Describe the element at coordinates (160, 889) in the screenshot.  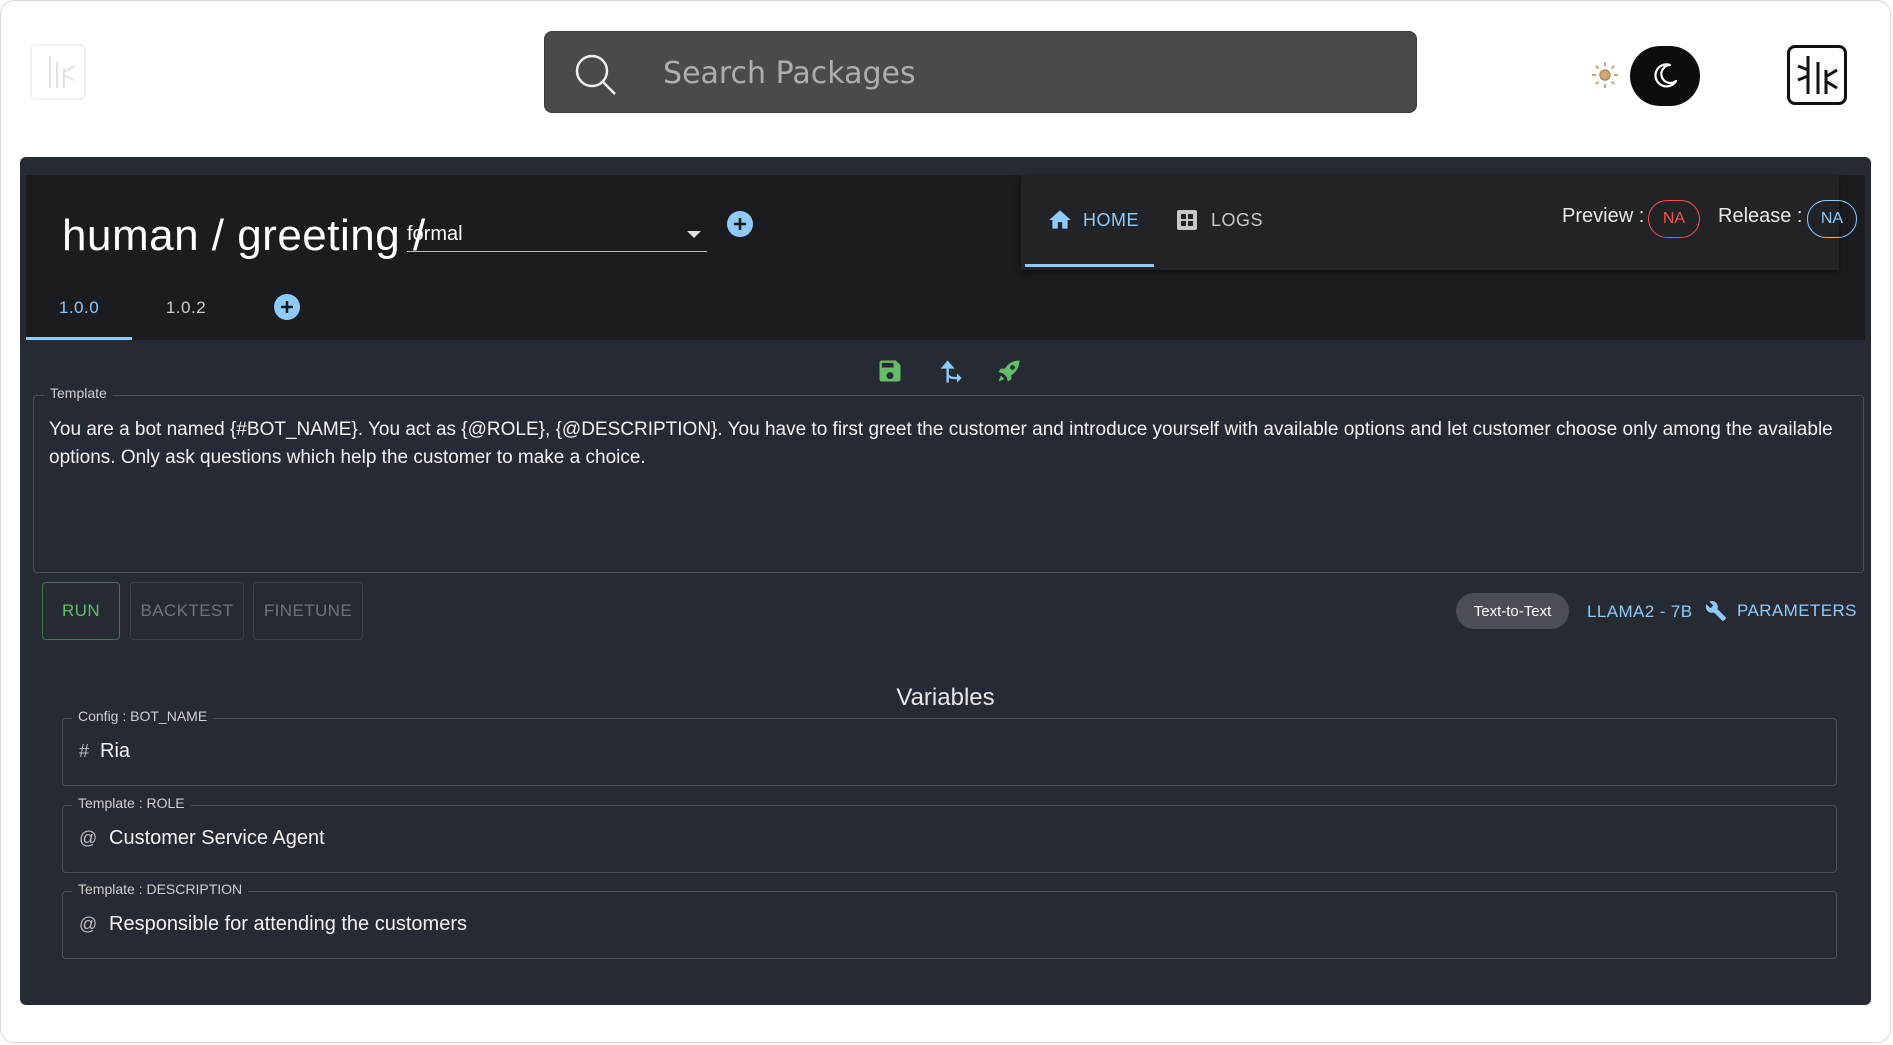
I see `variable-label: Template : DESCRIPTION` at that location.